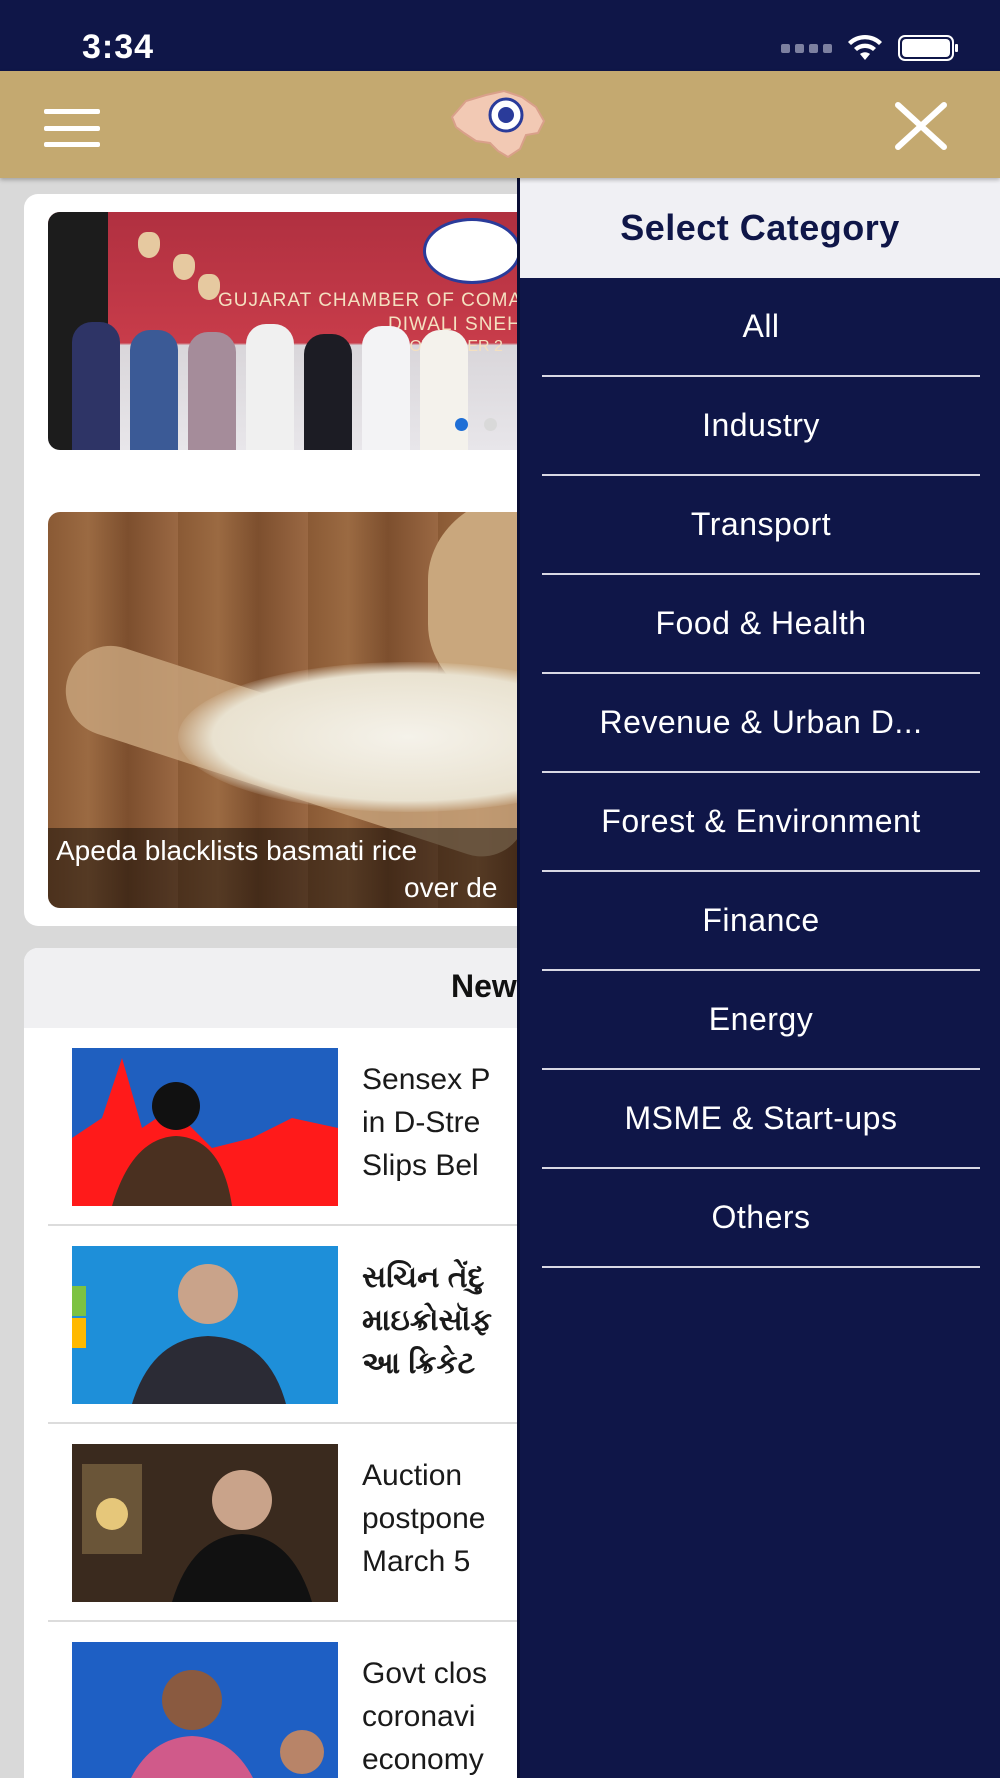 This screenshot has width=1000, height=1778. I want to click on category-item-food-health: Food & Health, so click(761, 624).